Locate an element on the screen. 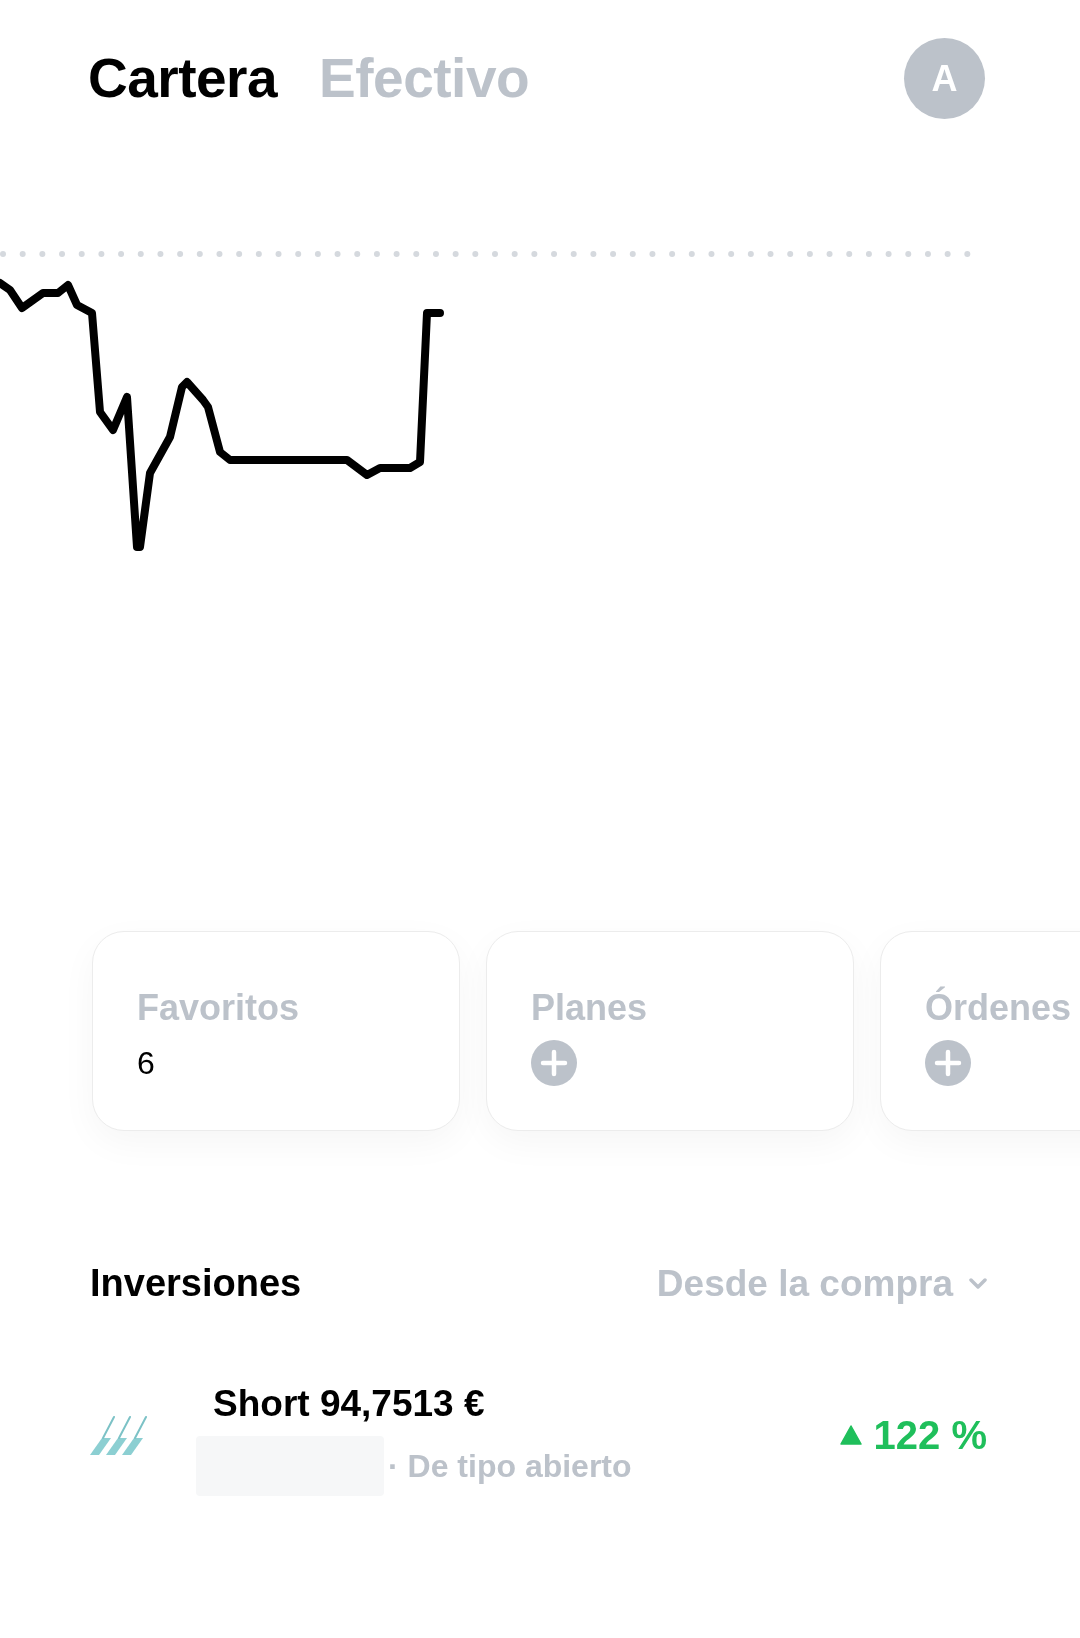 The width and height of the screenshot is (1080, 1638). card-title: Planes is located at coordinates (589, 1008).